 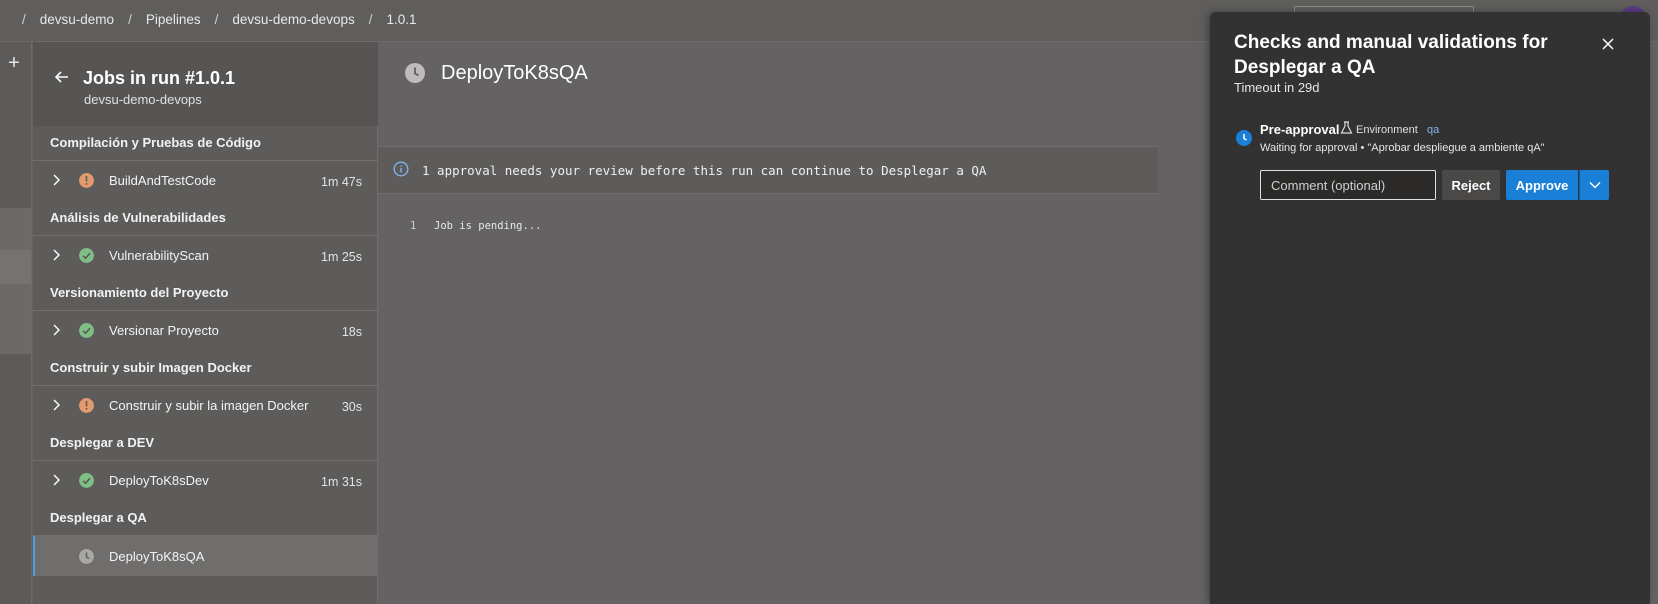 What do you see at coordinates (341, 257) in the screenshot?
I see `job-duration: 1m 25s` at bounding box center [341, 257].